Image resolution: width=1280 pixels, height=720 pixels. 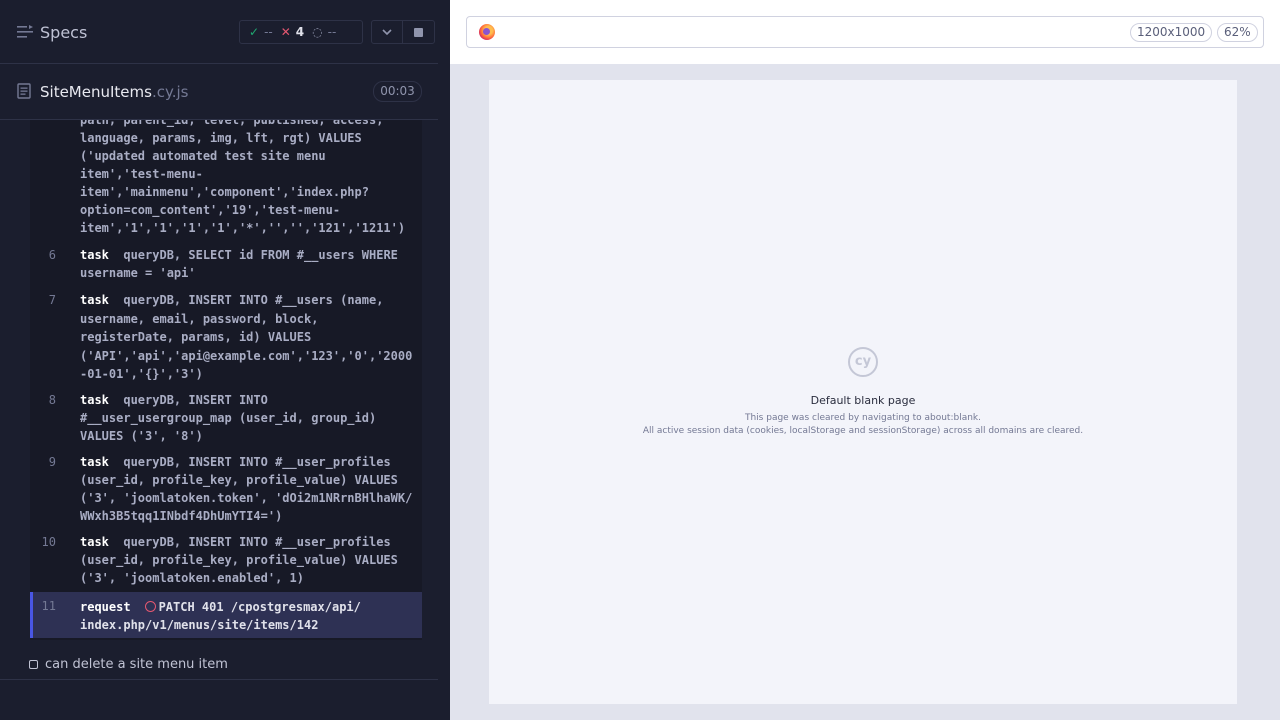 I want to click on command-number: 8, so click(x=52, y=400).